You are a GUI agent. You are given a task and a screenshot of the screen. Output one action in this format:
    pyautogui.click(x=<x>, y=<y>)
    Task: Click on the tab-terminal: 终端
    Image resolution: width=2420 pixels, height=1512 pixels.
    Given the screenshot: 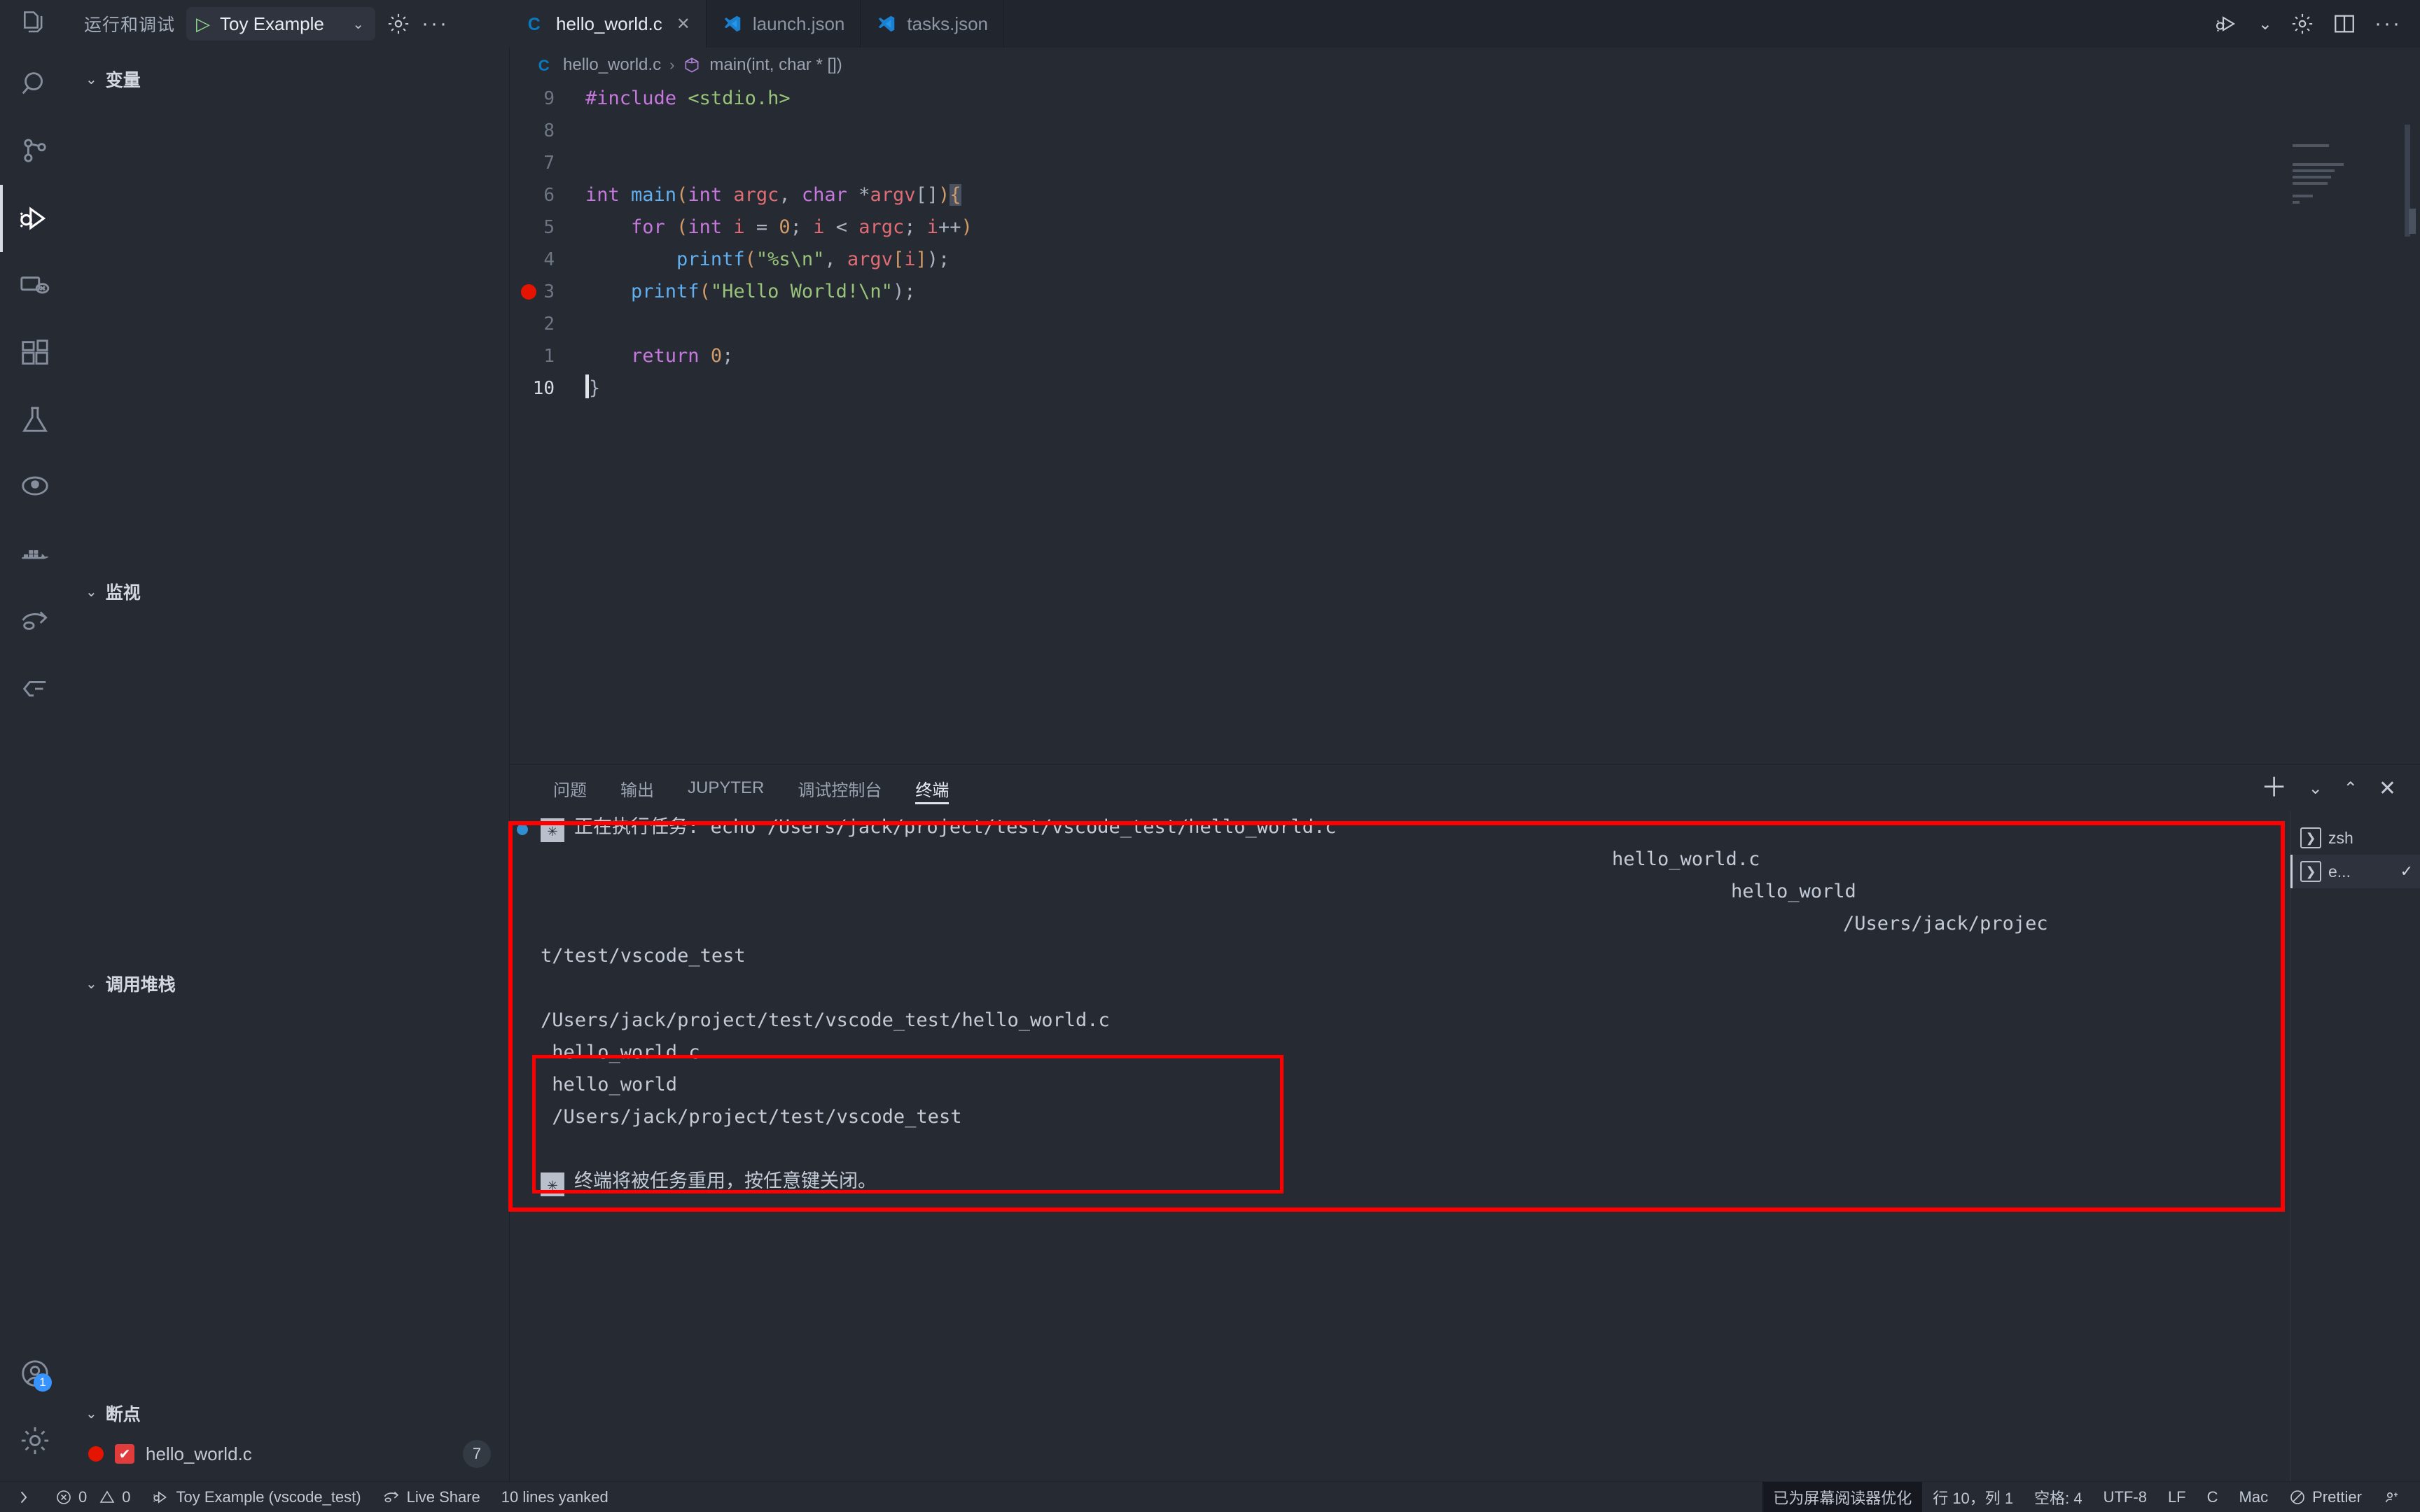 What is the action you would take?
    pyautogui.click(x=932, y=788)
    